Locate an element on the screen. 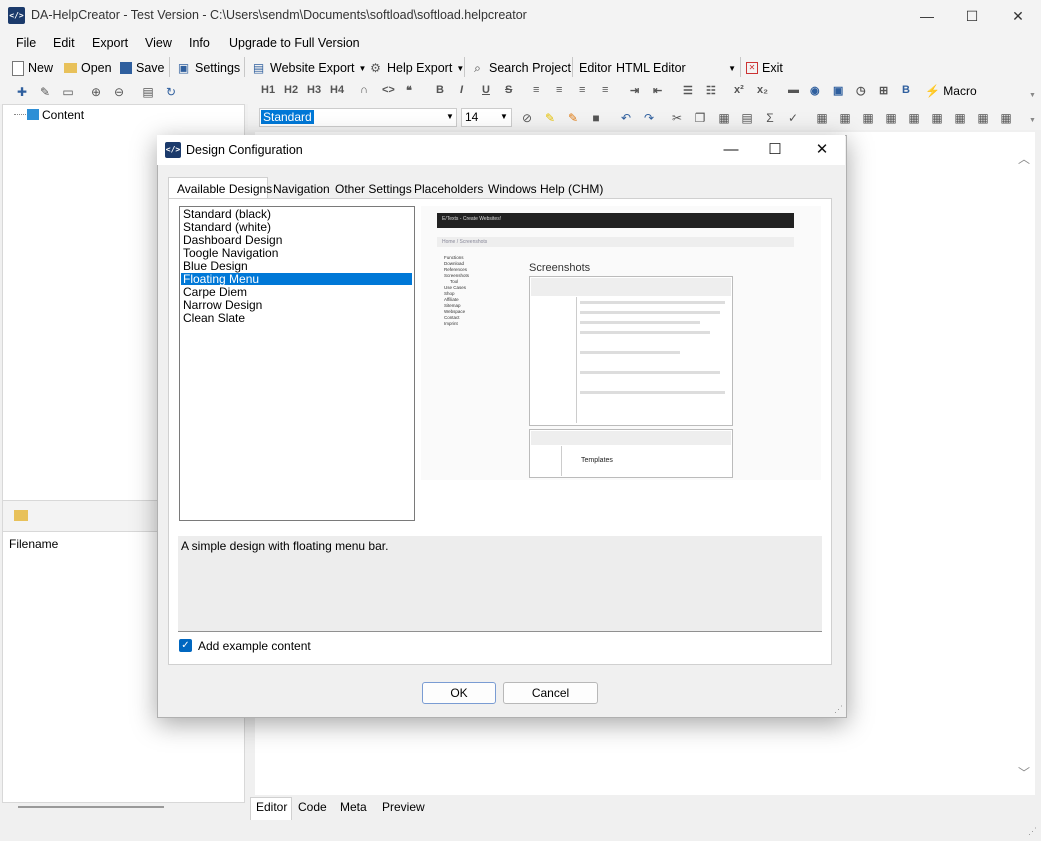  tab-code: Code is located at coordinates (312, 807).